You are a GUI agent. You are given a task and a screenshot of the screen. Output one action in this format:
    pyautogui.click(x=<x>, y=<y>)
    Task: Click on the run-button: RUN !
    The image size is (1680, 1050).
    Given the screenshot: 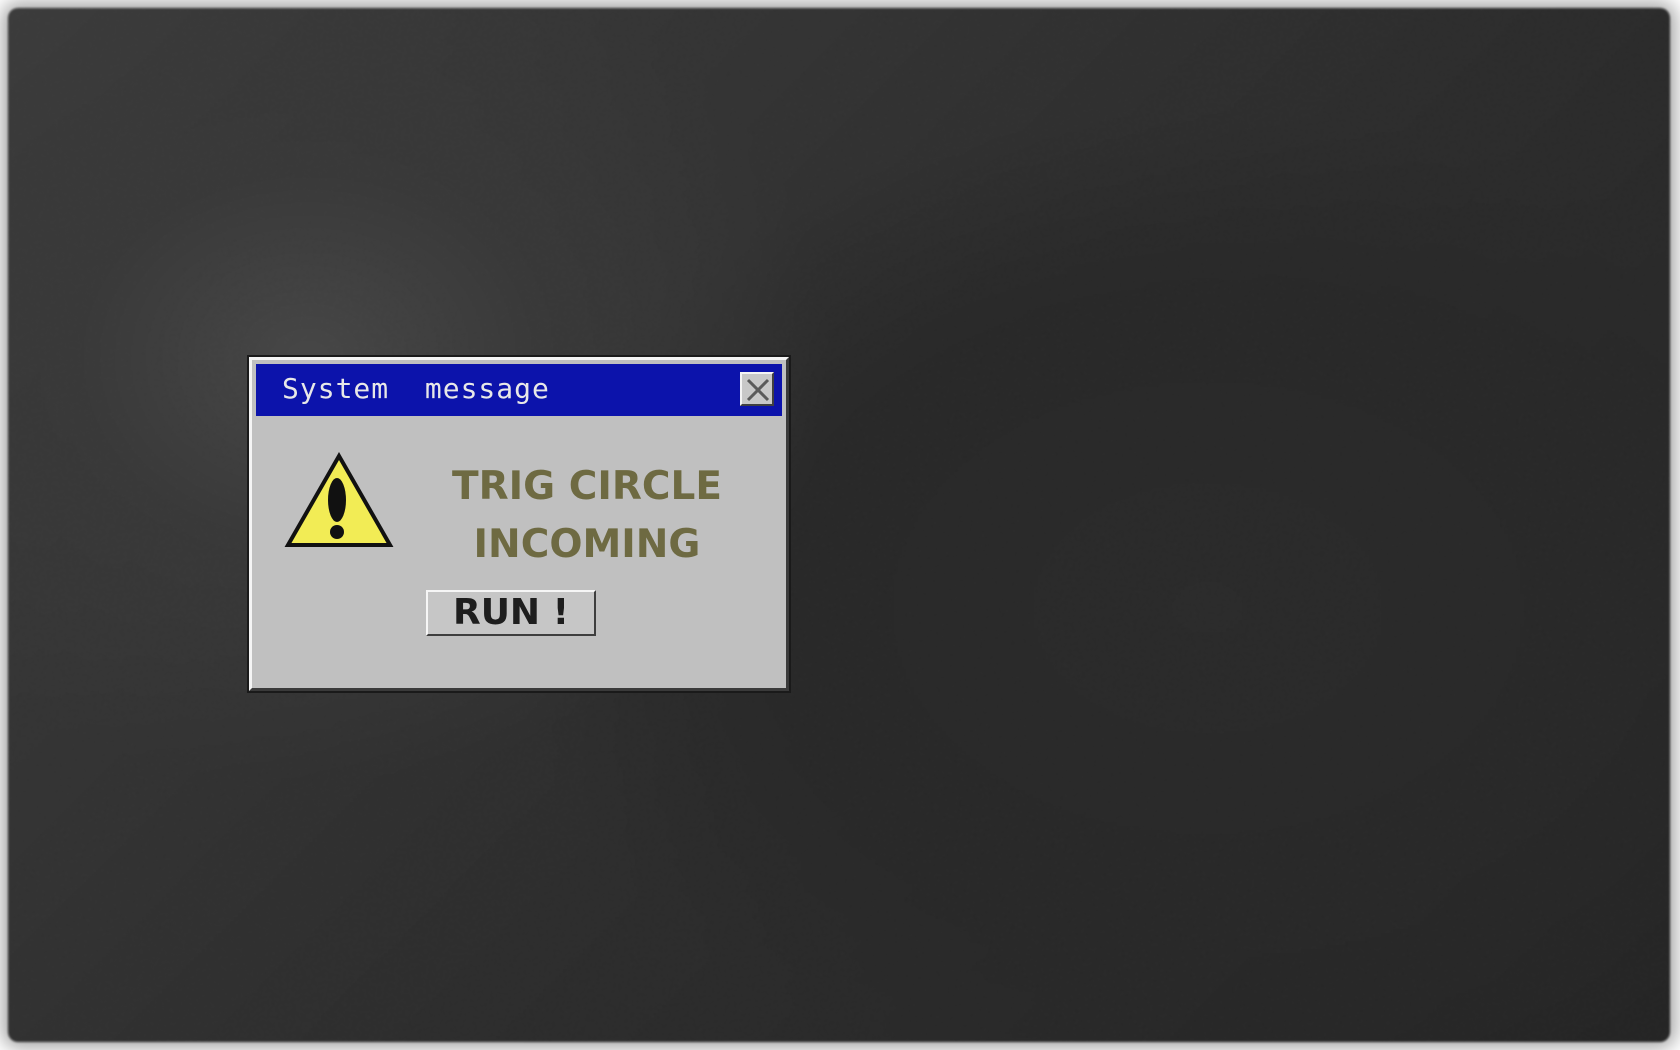 What is the action you would take?
    pyautogui.click(x=511, y=613)
    